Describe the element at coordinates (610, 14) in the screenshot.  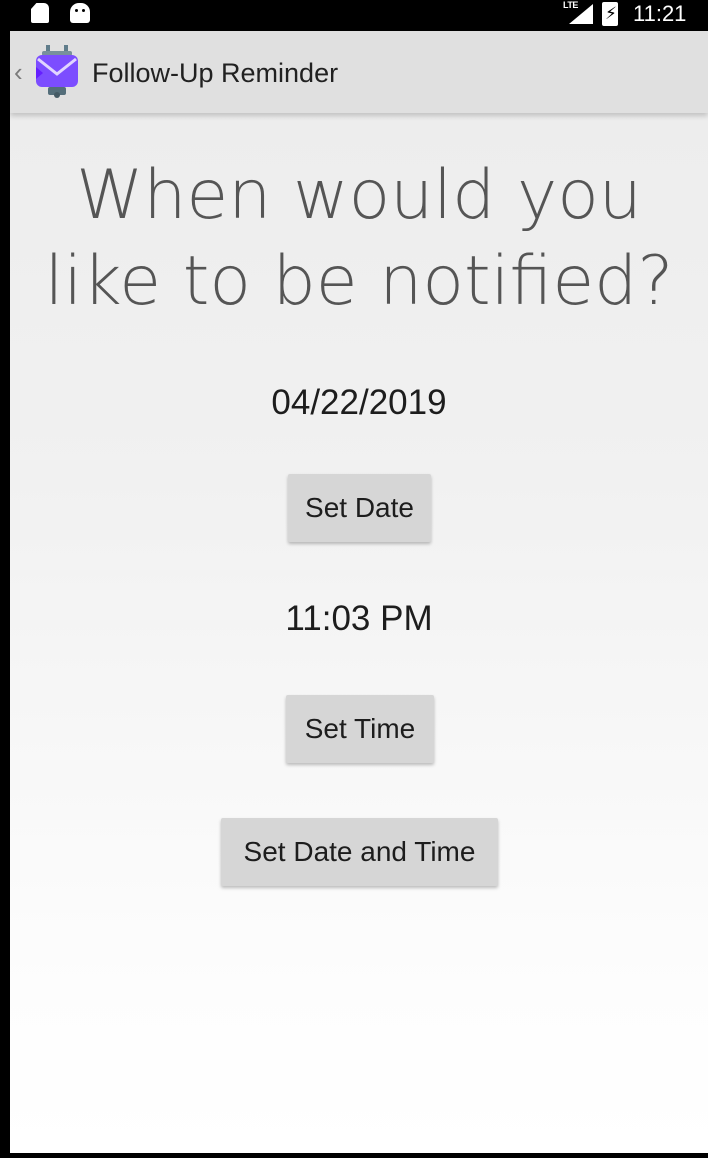
I see `battery-charging-icon: ⚡` at that location.